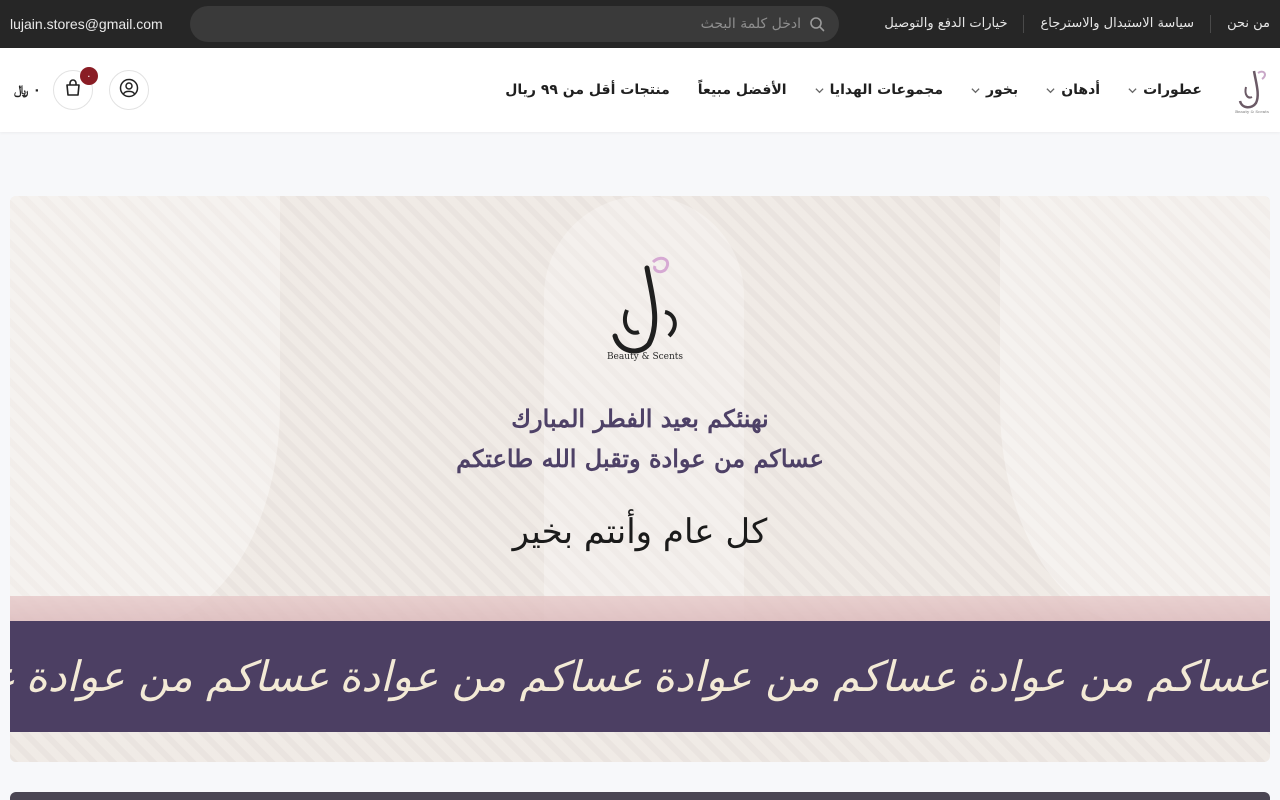 The width and height of the screenshot is (1280, 800). Describe the element at coordinates (1116, 24) in the screenshot. I see `return-policy-link: سياسة الاستبدال والاسترجاع` at that location.